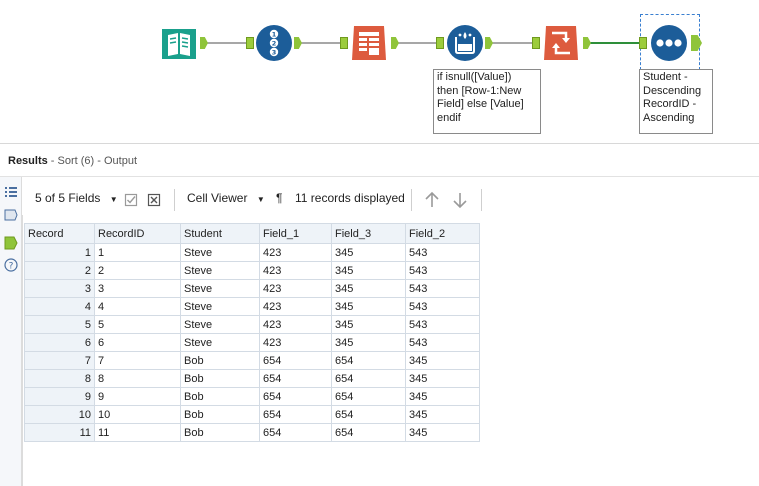  What do you see at coordinates (59, 432) in the screenshot?
I see `cell-record: 11` at bounding box center [59, 432].